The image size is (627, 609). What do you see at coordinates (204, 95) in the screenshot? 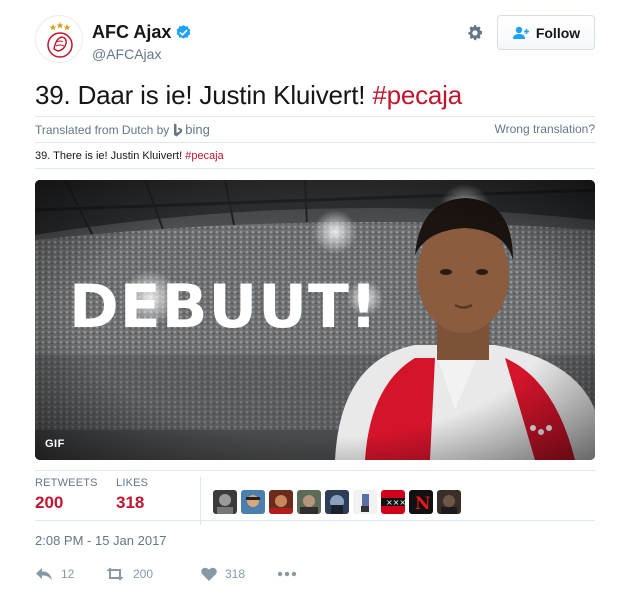
I see `tweet-text-main: 39. Daar is ie! Justin Kluivert!` at bounding box center [204, 95].